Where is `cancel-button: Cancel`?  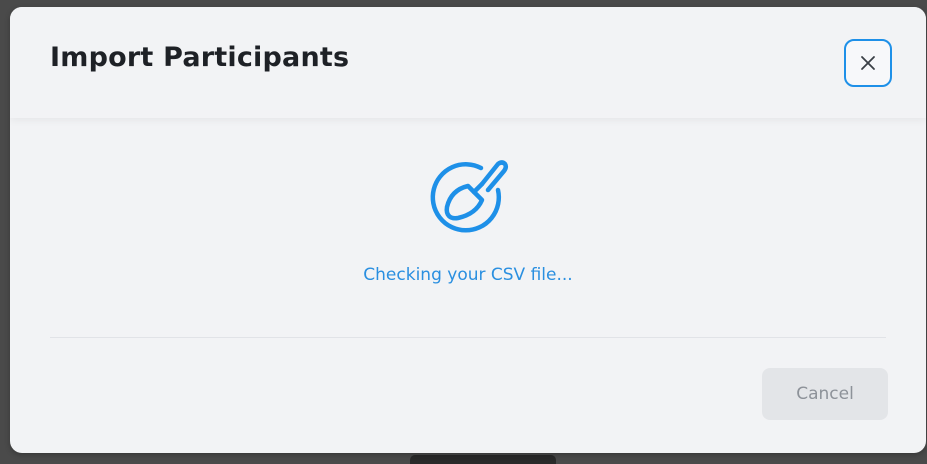
cancel-button: Cancel is located at coordinates (825, 394).